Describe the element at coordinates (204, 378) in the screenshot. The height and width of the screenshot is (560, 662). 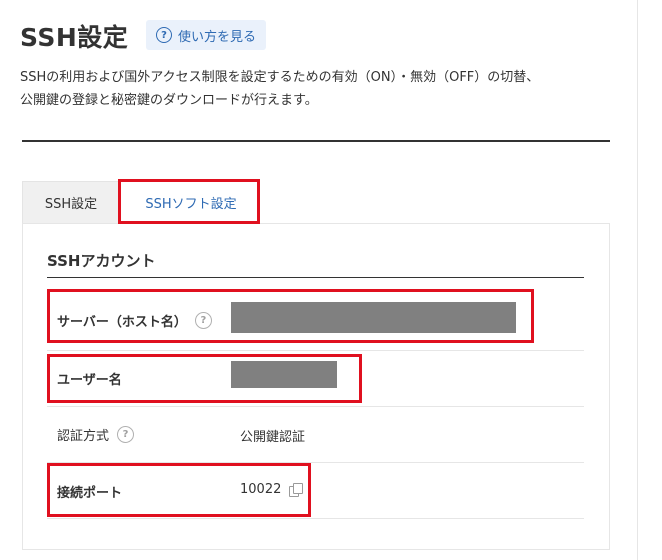
I see `highlight-box-username` at that location.